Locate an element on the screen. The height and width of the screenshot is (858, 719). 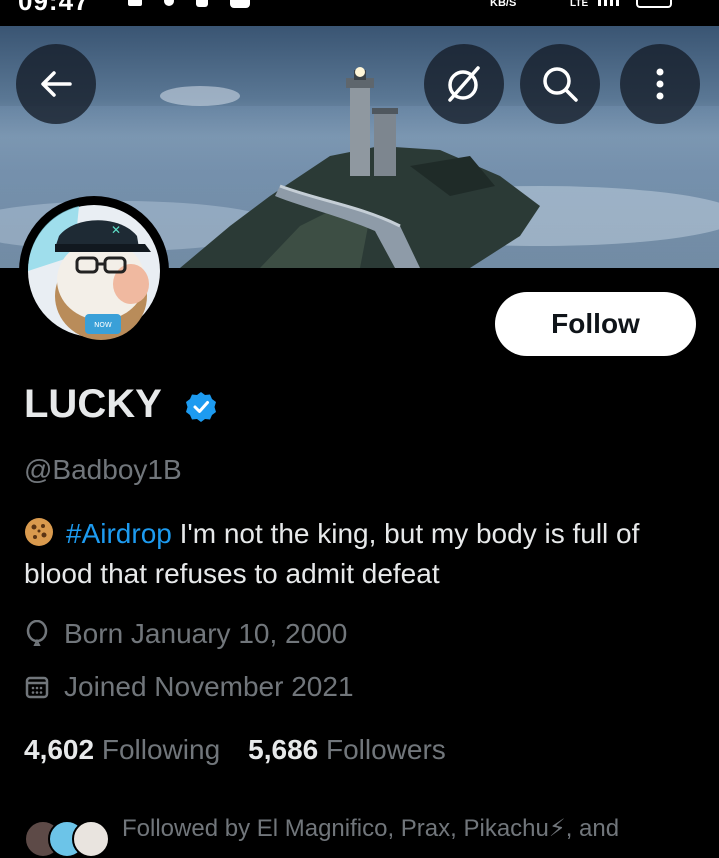
following-link: 4,602 Following is located at coordinates (122, 749).